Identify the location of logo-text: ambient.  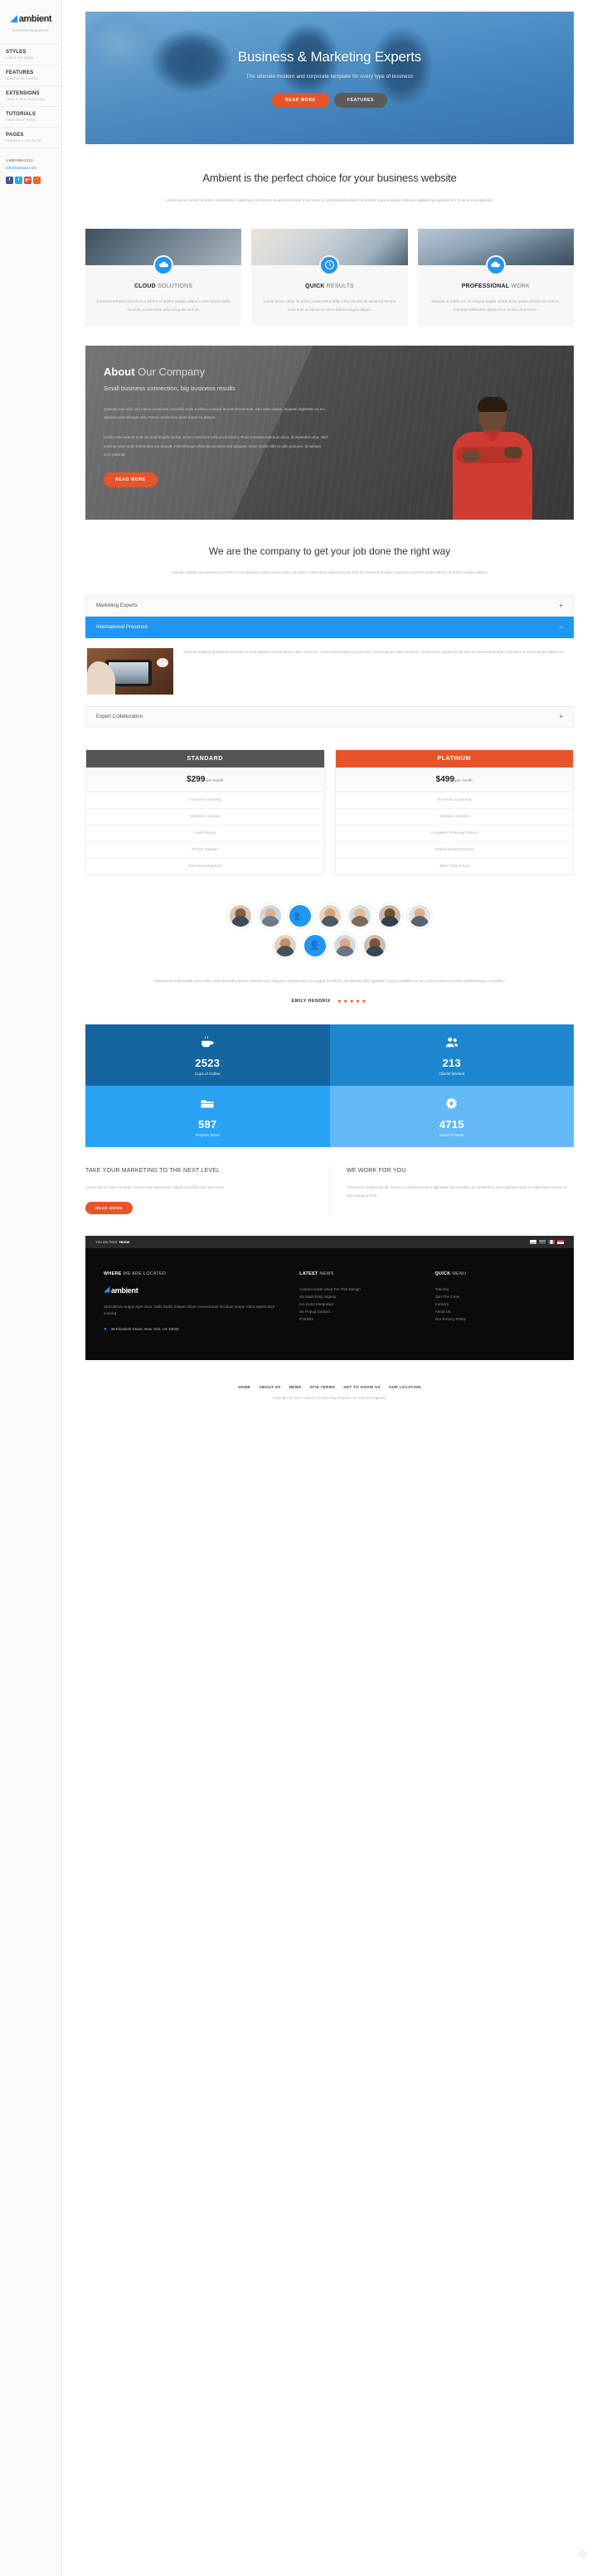
(35, 19).